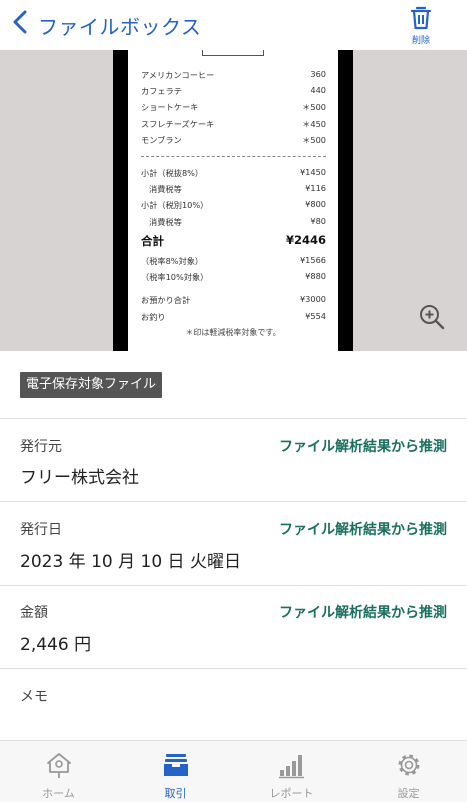  I want to click on amount-label: 金額, so click(34, 613).